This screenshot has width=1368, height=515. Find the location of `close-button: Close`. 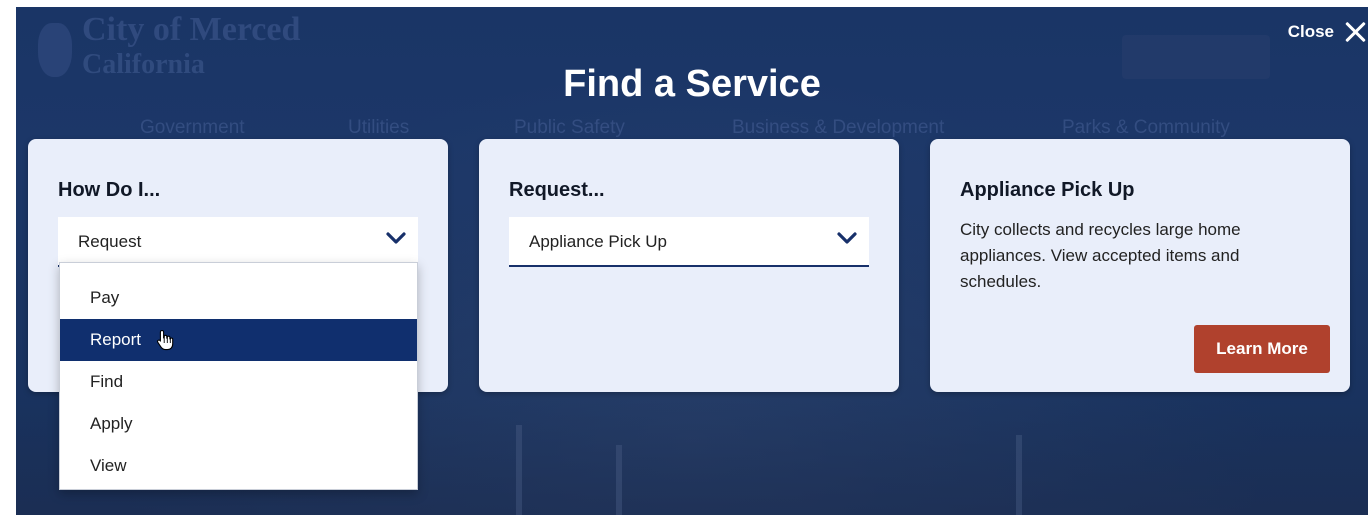

close-button: Close is located at coordinates (1328, 32).